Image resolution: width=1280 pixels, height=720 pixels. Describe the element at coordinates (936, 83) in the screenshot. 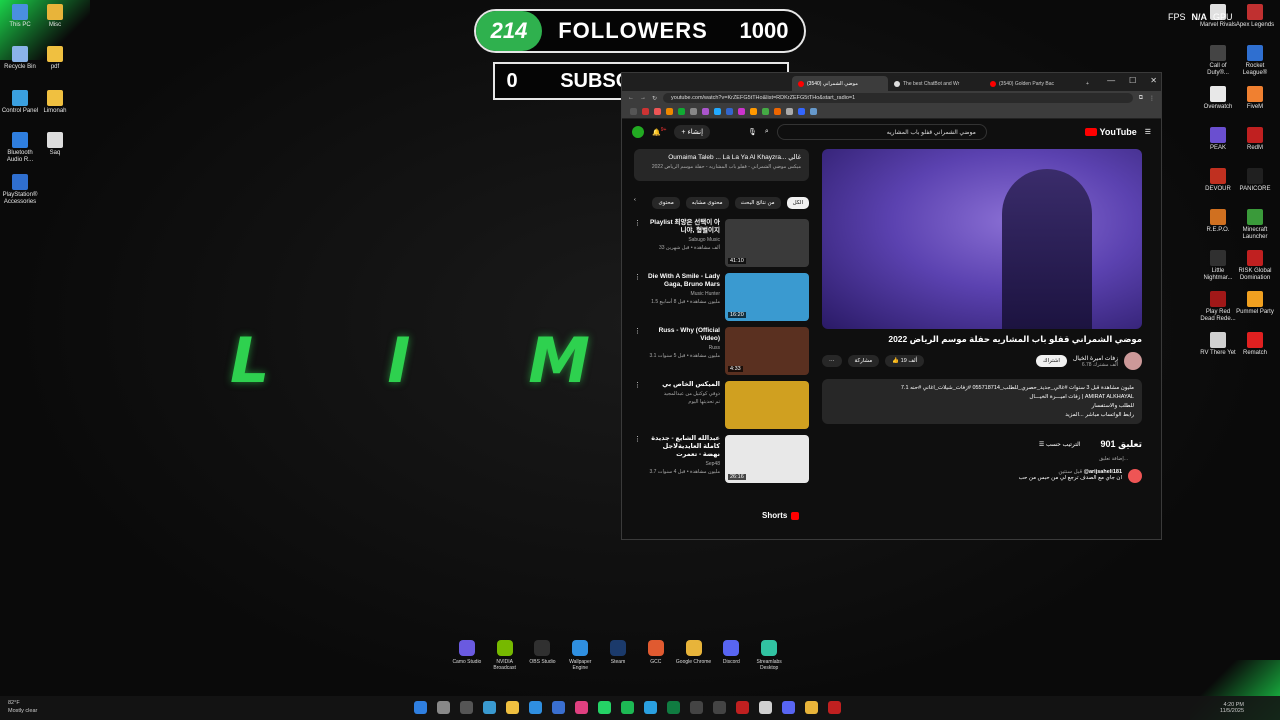

I see `tab-chatbot: The best ChatBot and Wr` at that location.